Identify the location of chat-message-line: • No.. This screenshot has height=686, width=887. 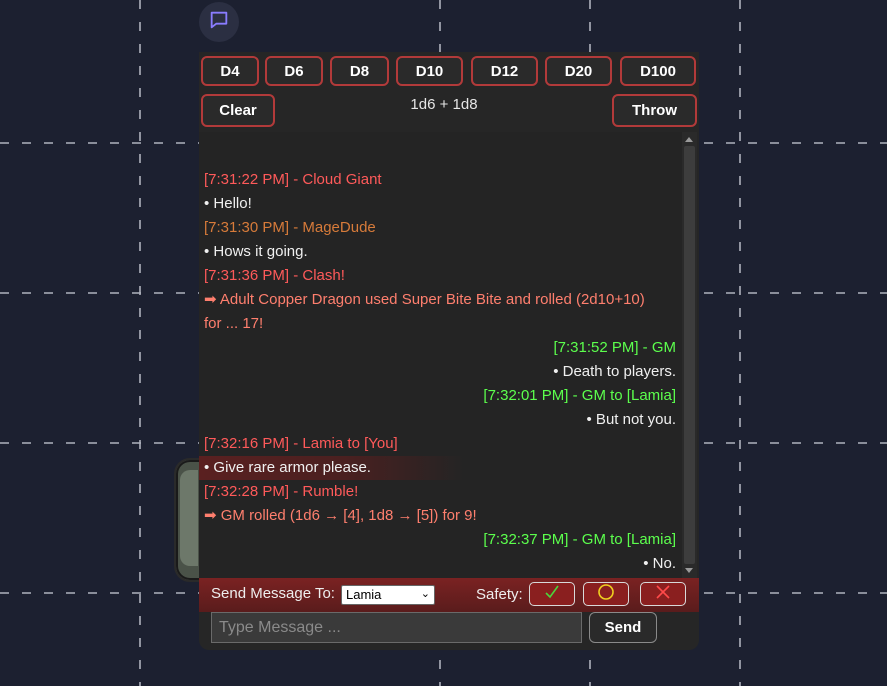
(659, 563).